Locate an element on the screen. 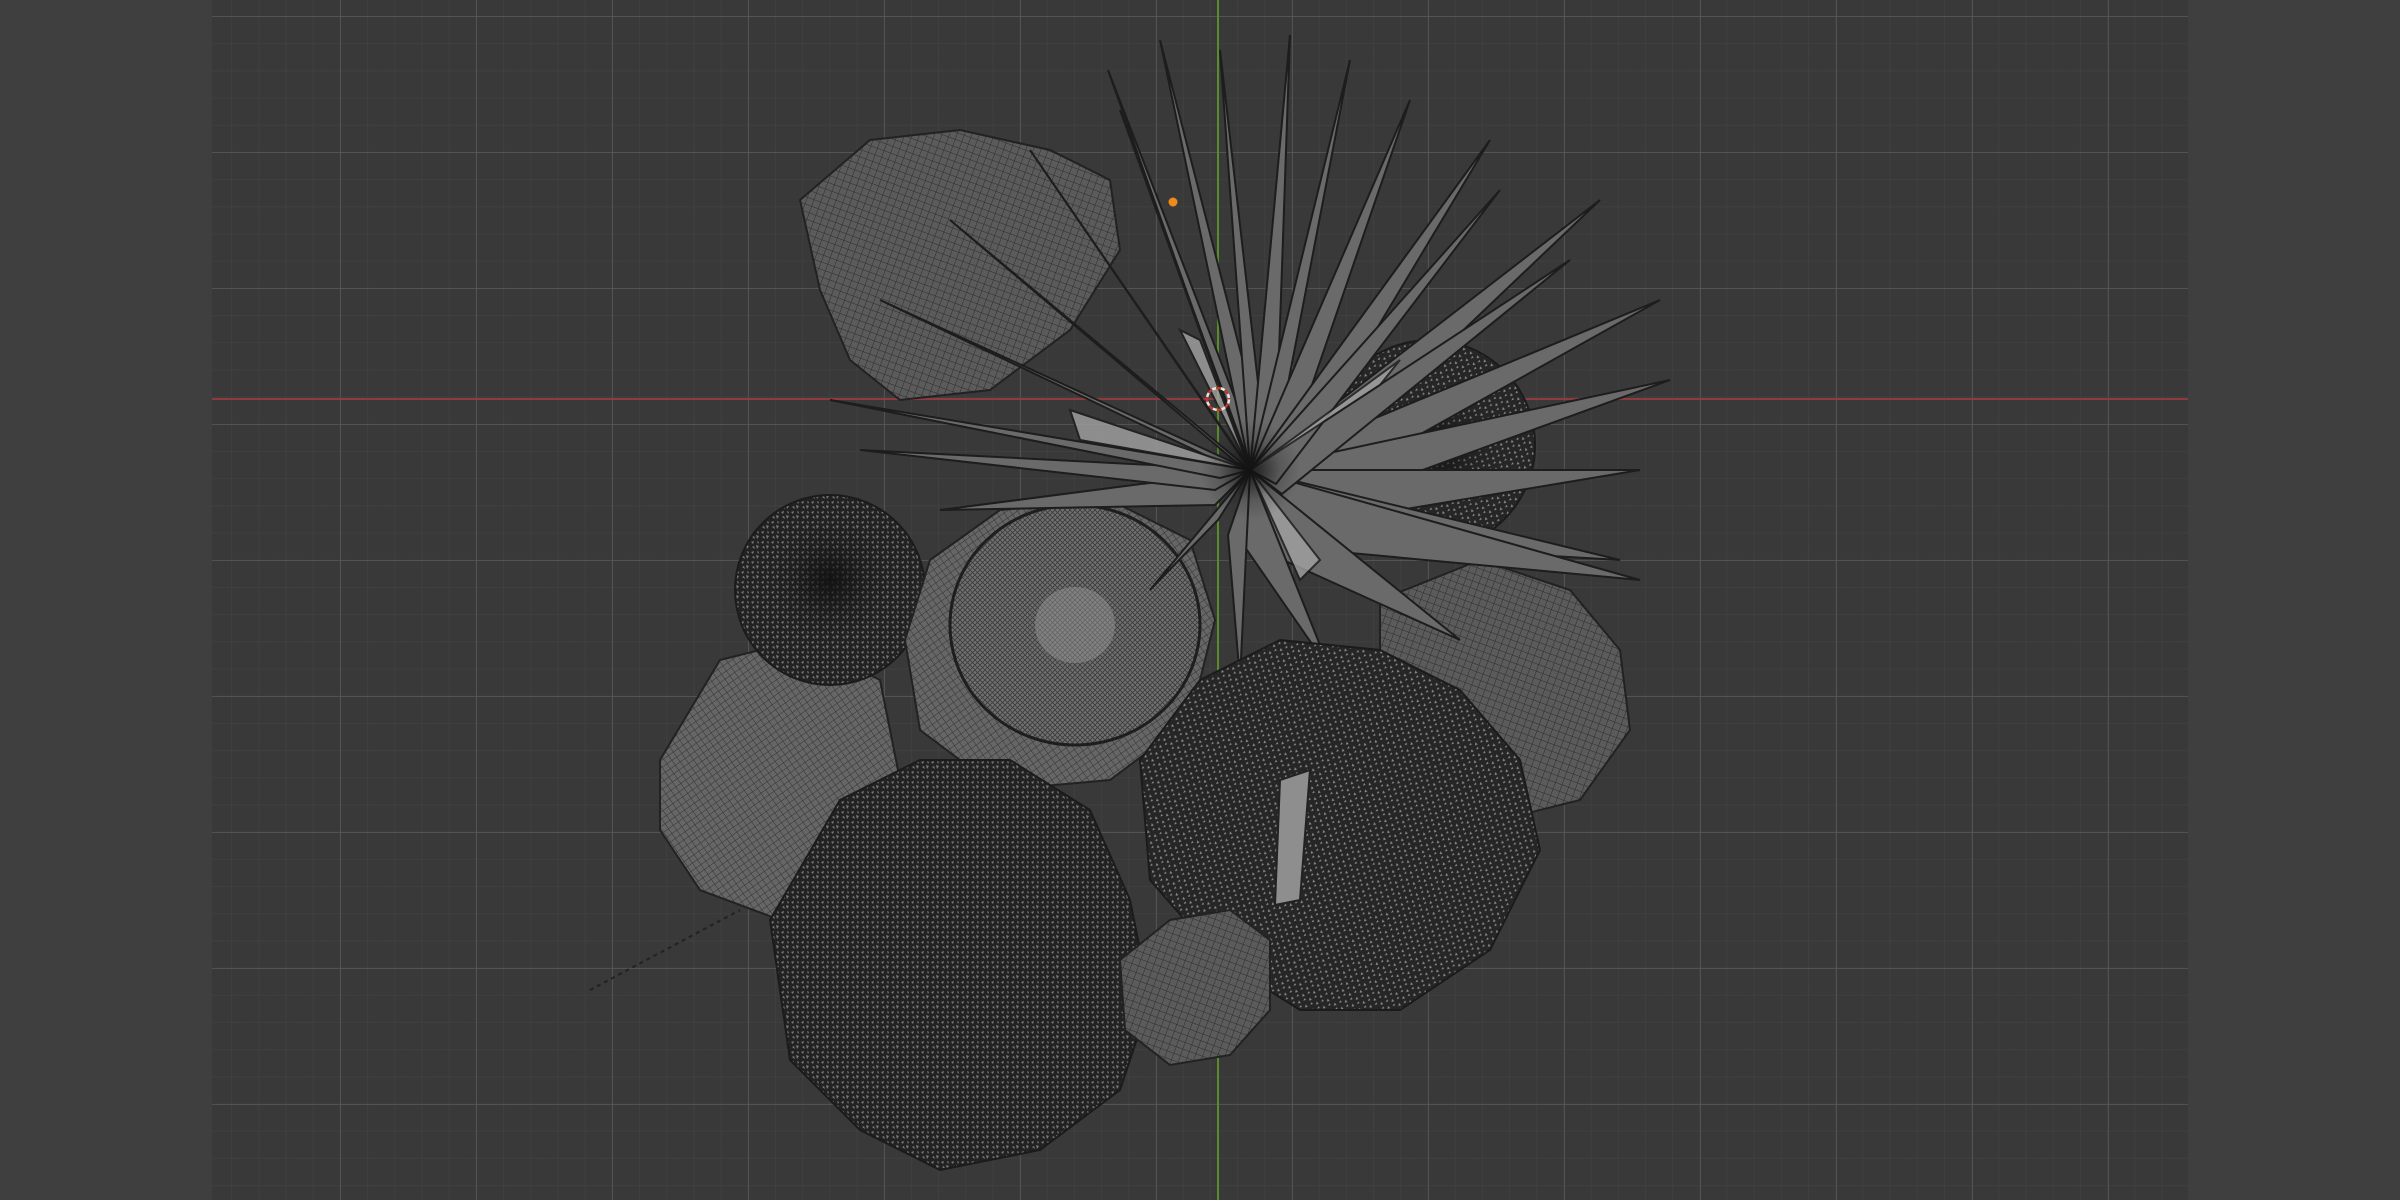 The height and width of the screenshot is (1200, 2400). shrub-bottom-left is located at coordinates (960, 965).